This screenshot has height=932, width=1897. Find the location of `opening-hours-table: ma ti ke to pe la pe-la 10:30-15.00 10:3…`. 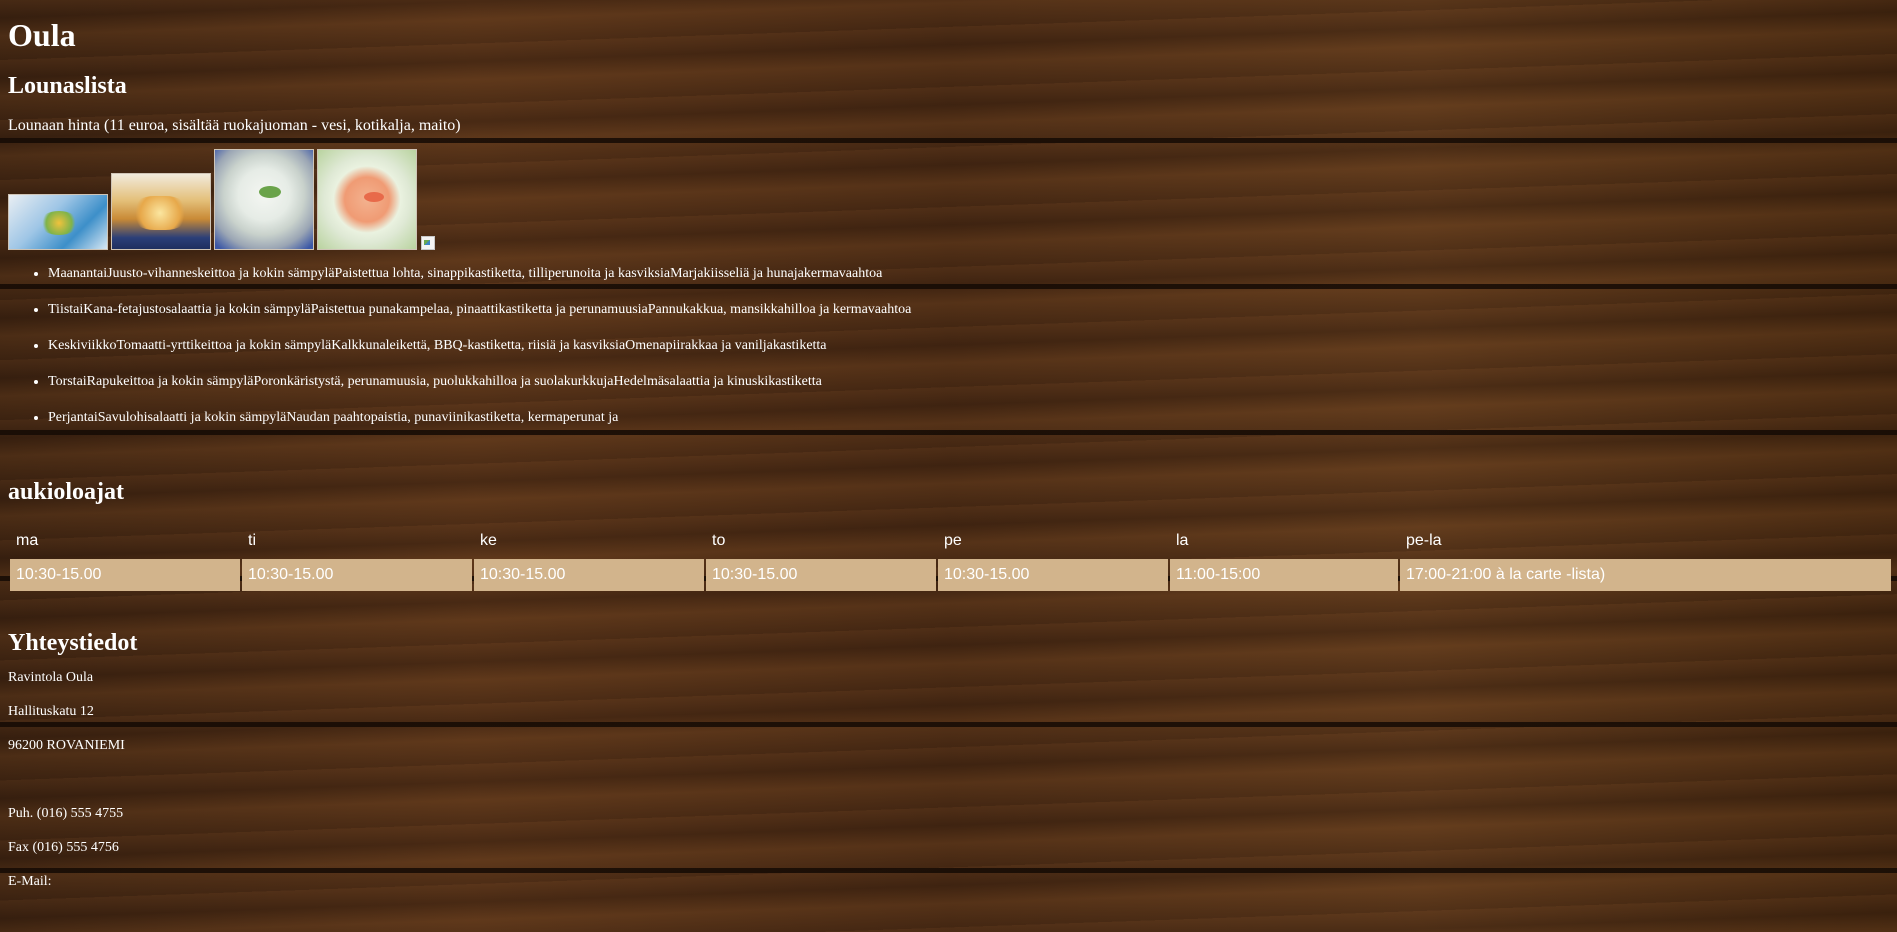

opening-hours-table: ma ti ke to pe la pe-la 10:30-15.00 10:3… is located at coordinates (950, 558).